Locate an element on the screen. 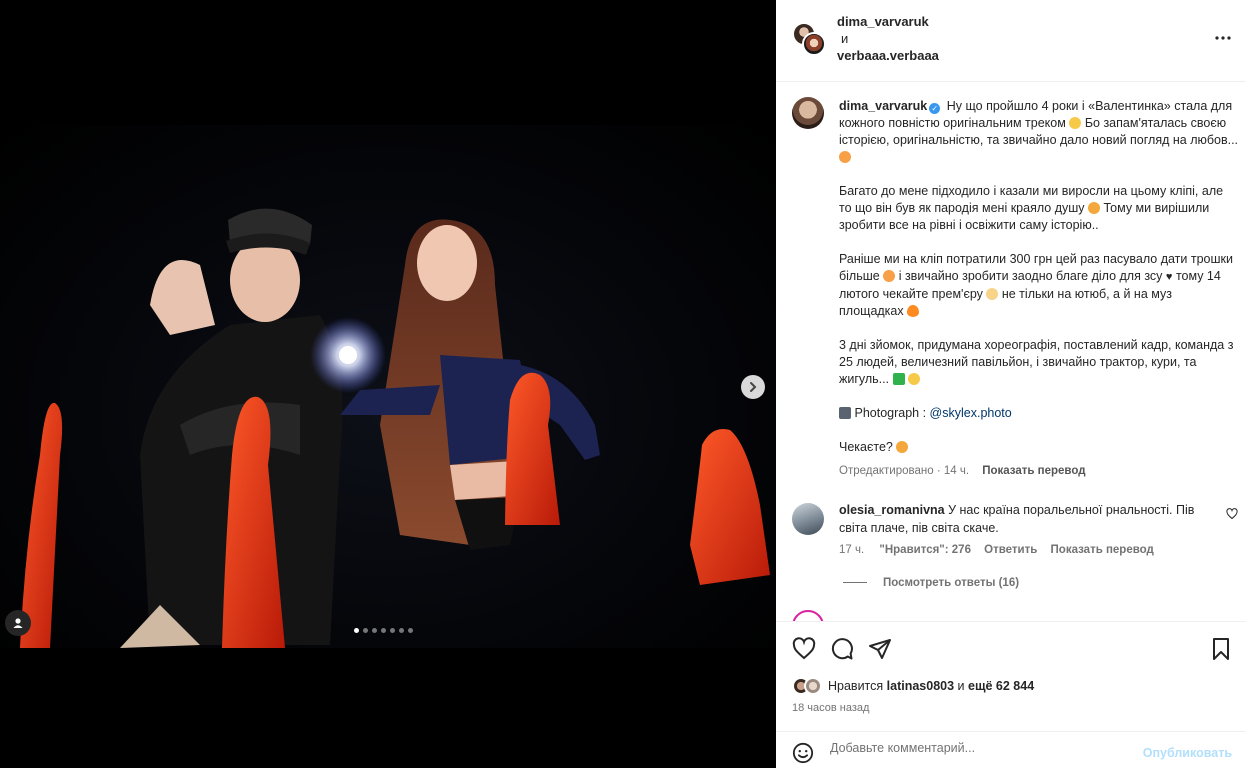 This screenshot has width=1246, height=768. likes-summary: Нравится latinas0803 и ещё 62 844 is located at coordinates (913, 686).